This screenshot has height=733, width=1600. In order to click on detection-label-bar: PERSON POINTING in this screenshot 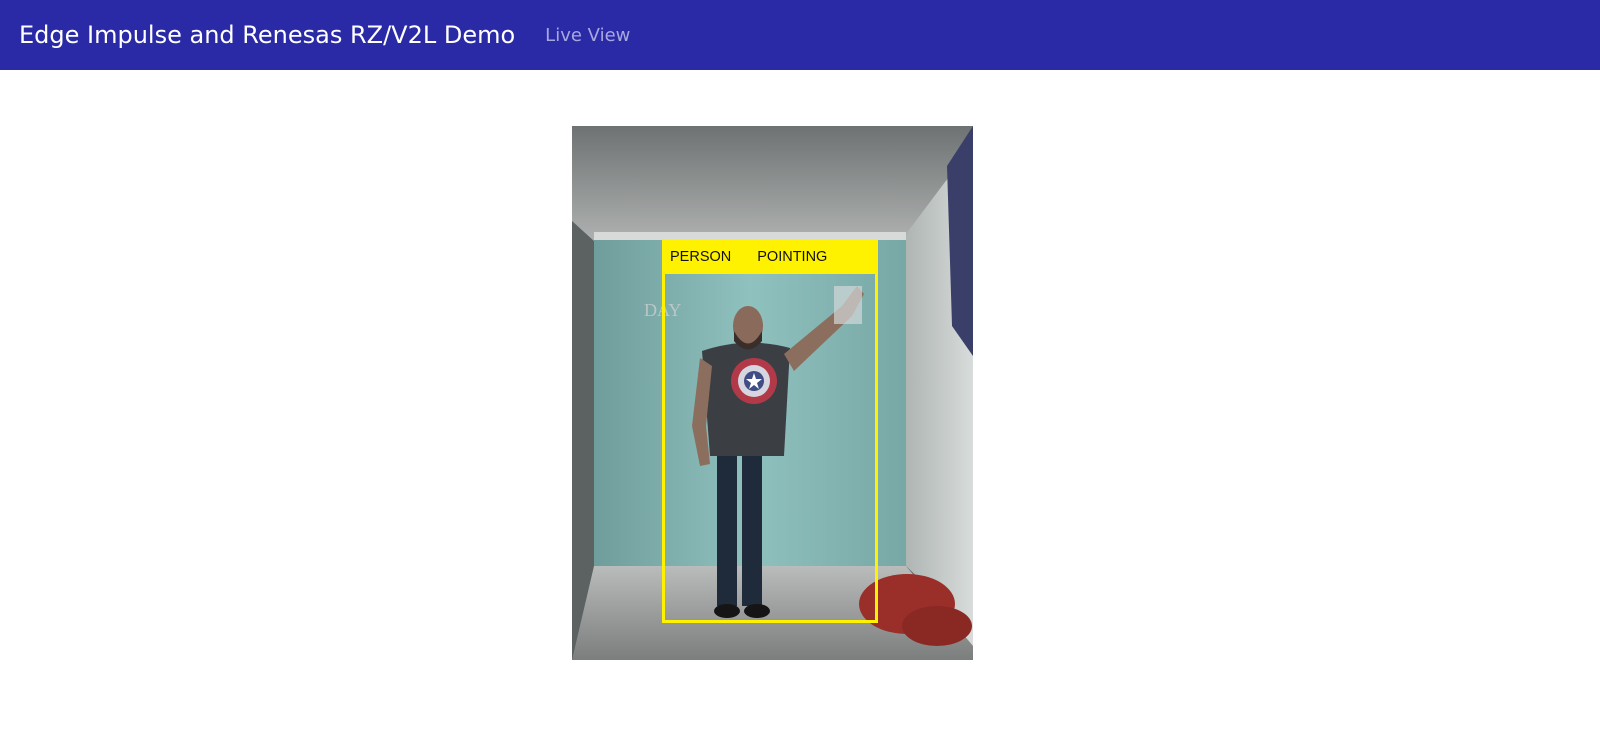, I will do `click(770, 256)`.